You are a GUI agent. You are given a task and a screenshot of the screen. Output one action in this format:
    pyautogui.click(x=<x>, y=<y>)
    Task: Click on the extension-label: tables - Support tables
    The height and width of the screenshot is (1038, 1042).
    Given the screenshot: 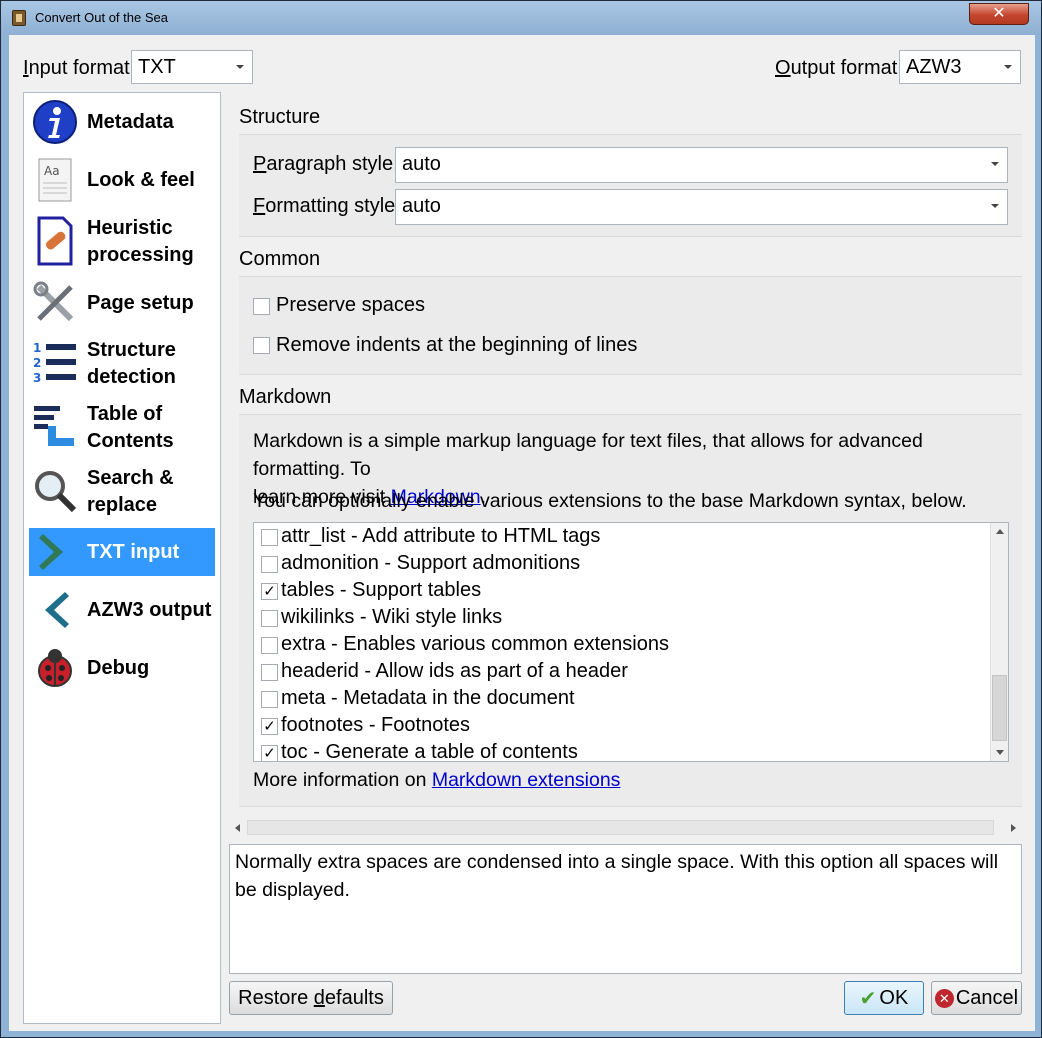 What is the action you would take?
    pyautogui.click(x=381, y=590)
    